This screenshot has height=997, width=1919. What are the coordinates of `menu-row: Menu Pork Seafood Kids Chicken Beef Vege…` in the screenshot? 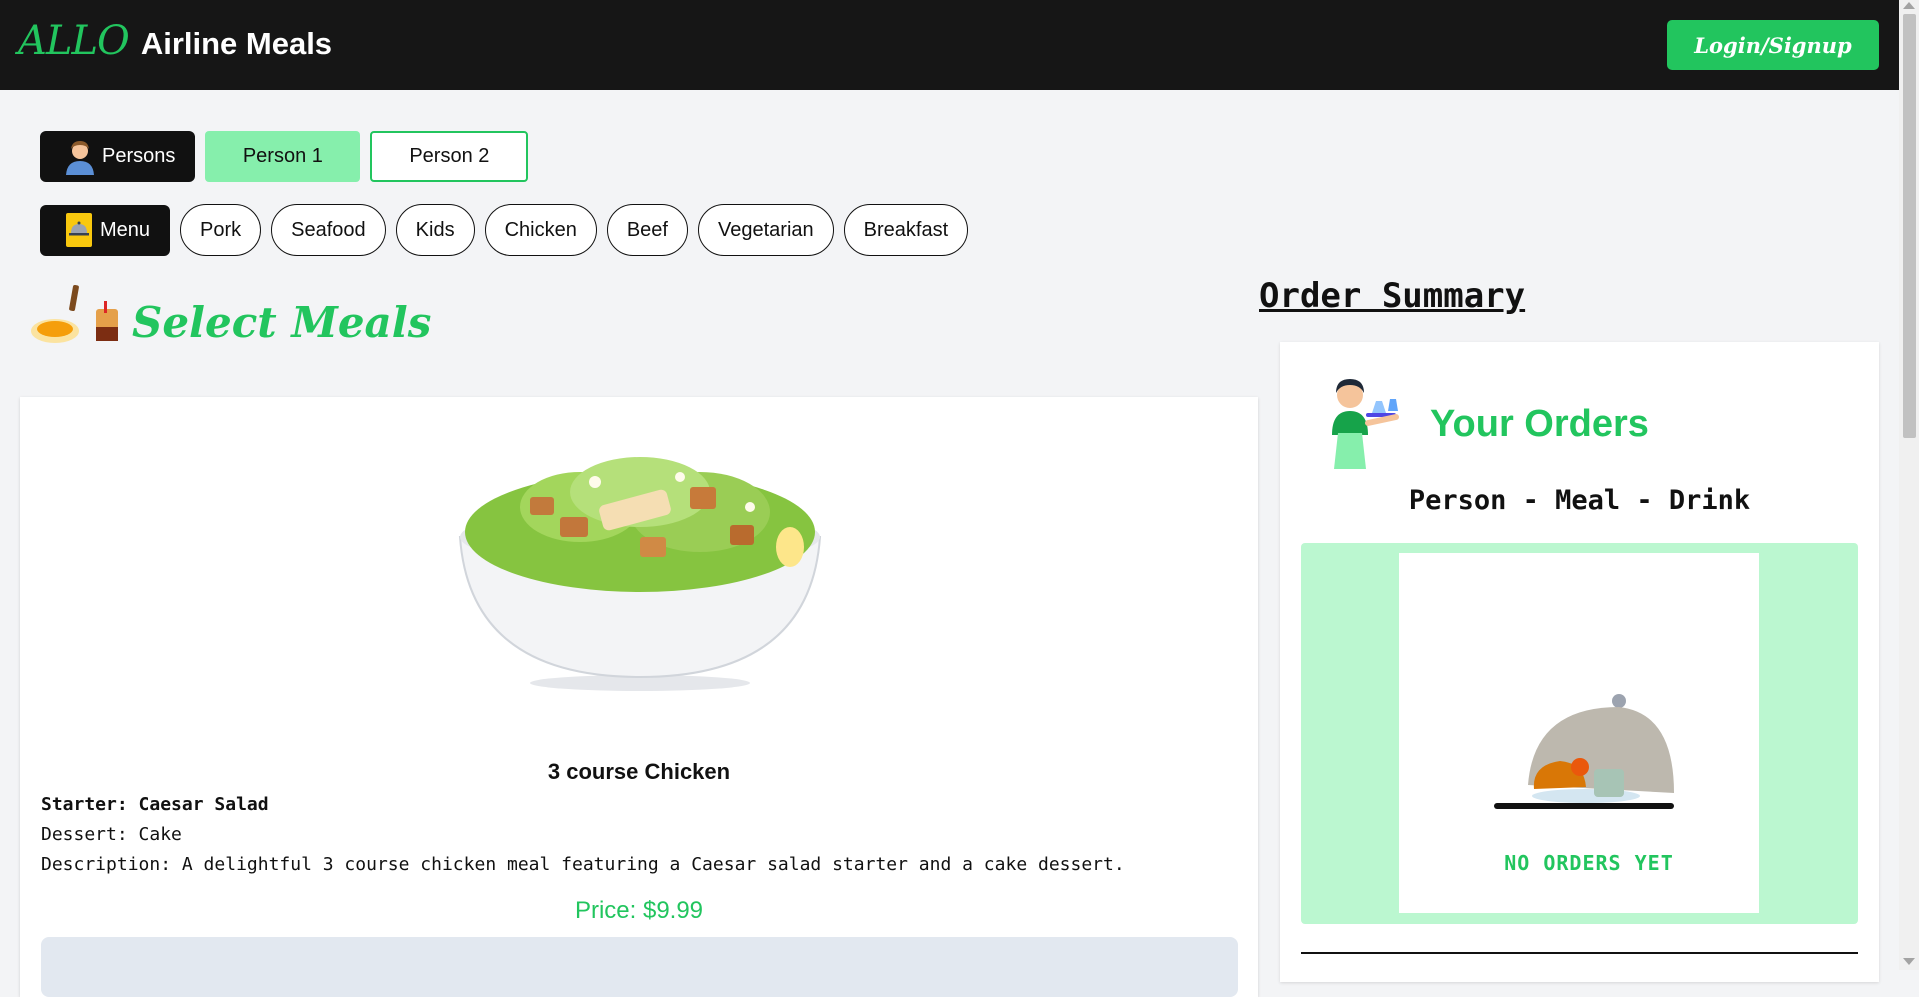 It's located at (504, 230).